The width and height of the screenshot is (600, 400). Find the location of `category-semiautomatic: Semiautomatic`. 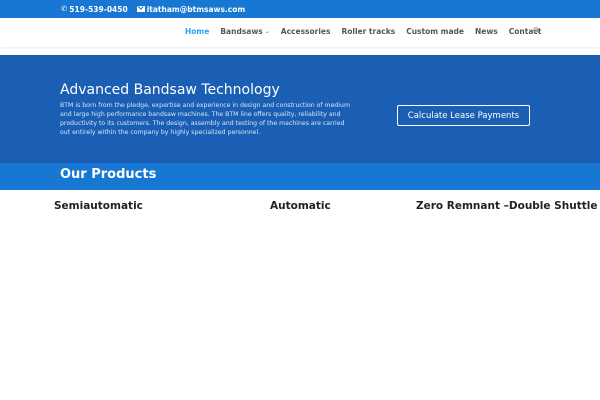

category-semiautomatic: Semiautomatic is located at coordinates (98, 206).